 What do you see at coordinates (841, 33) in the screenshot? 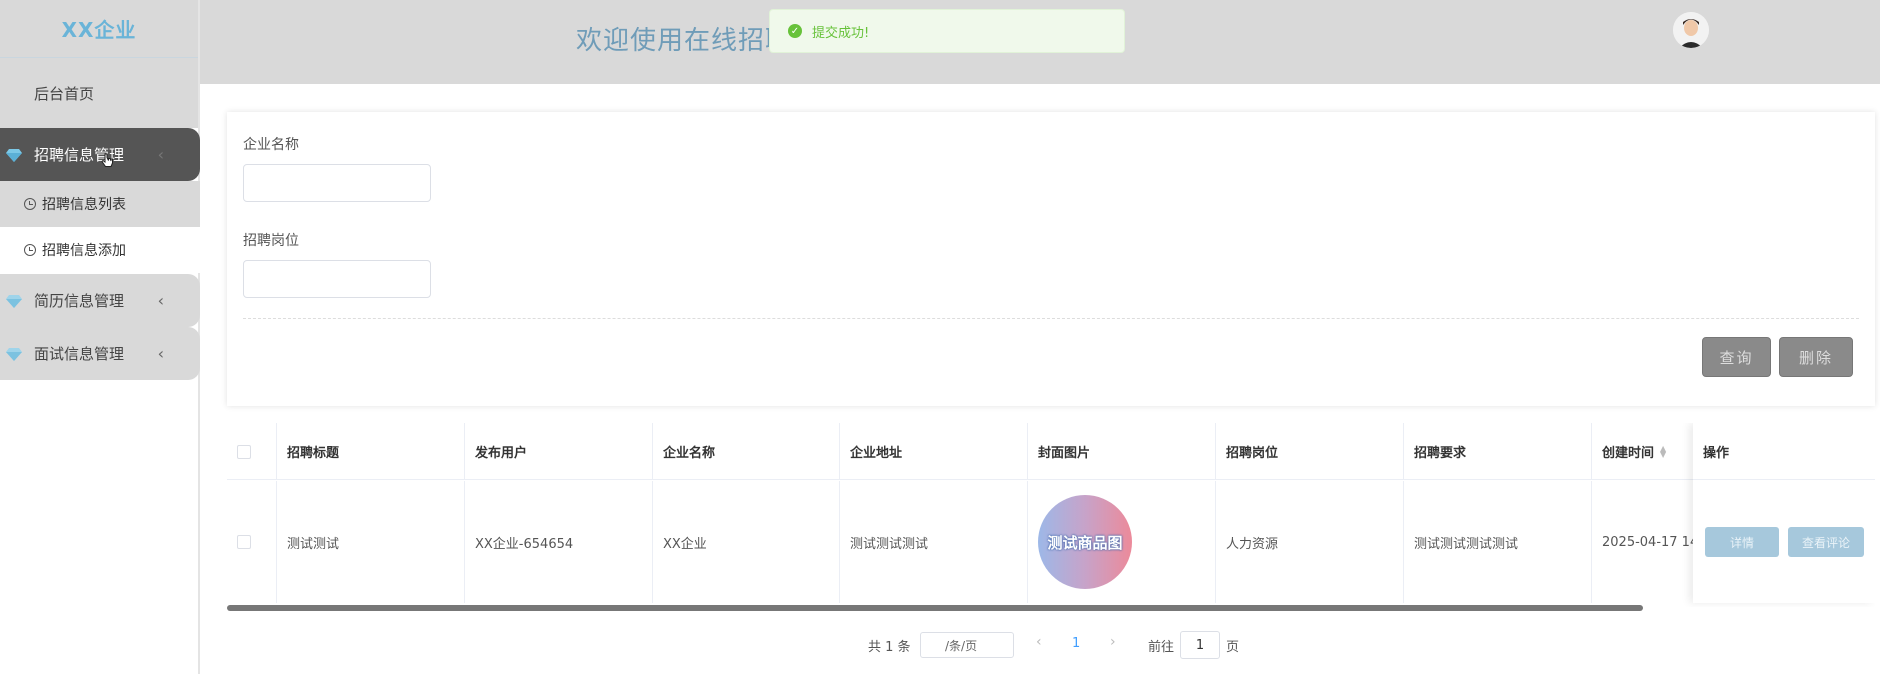
I see `toast-message: 提交成功!` at bounding box center [841, 33].